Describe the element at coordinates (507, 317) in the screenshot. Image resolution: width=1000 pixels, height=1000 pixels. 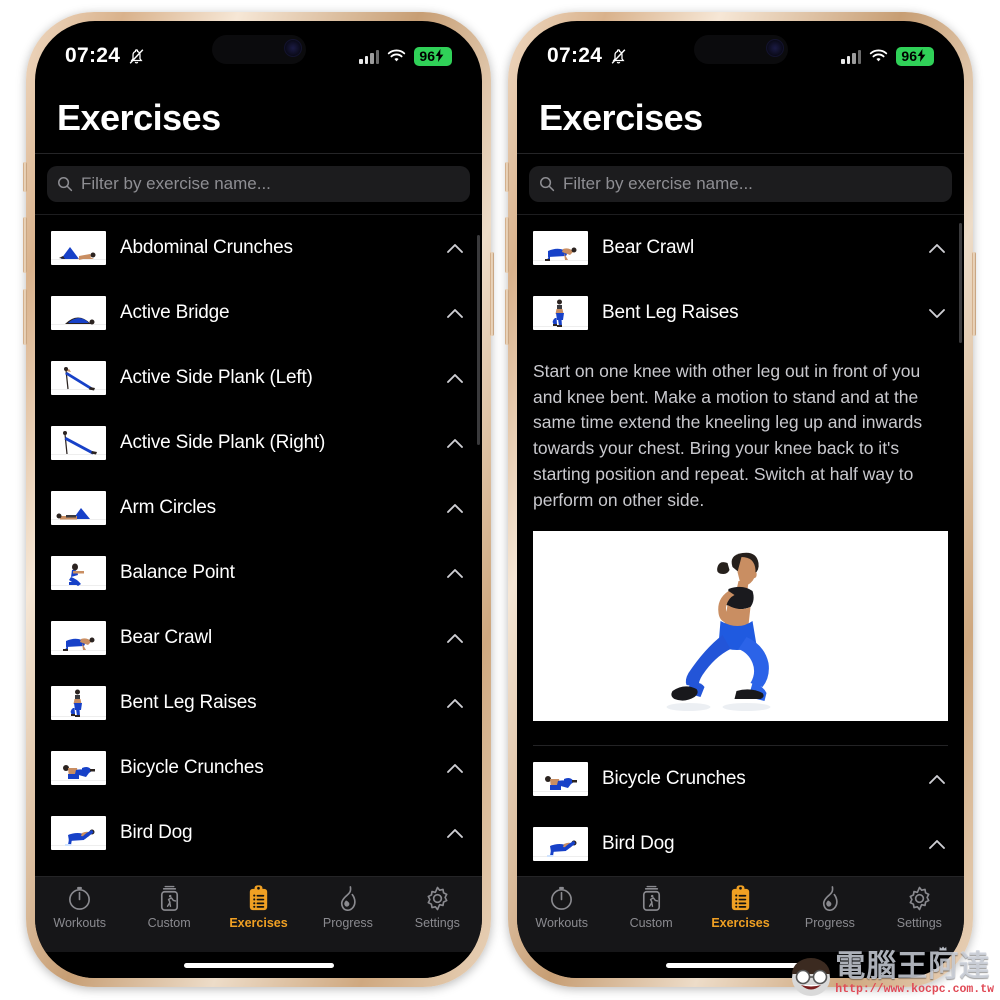
I see `volume-down-button-right` at that location.